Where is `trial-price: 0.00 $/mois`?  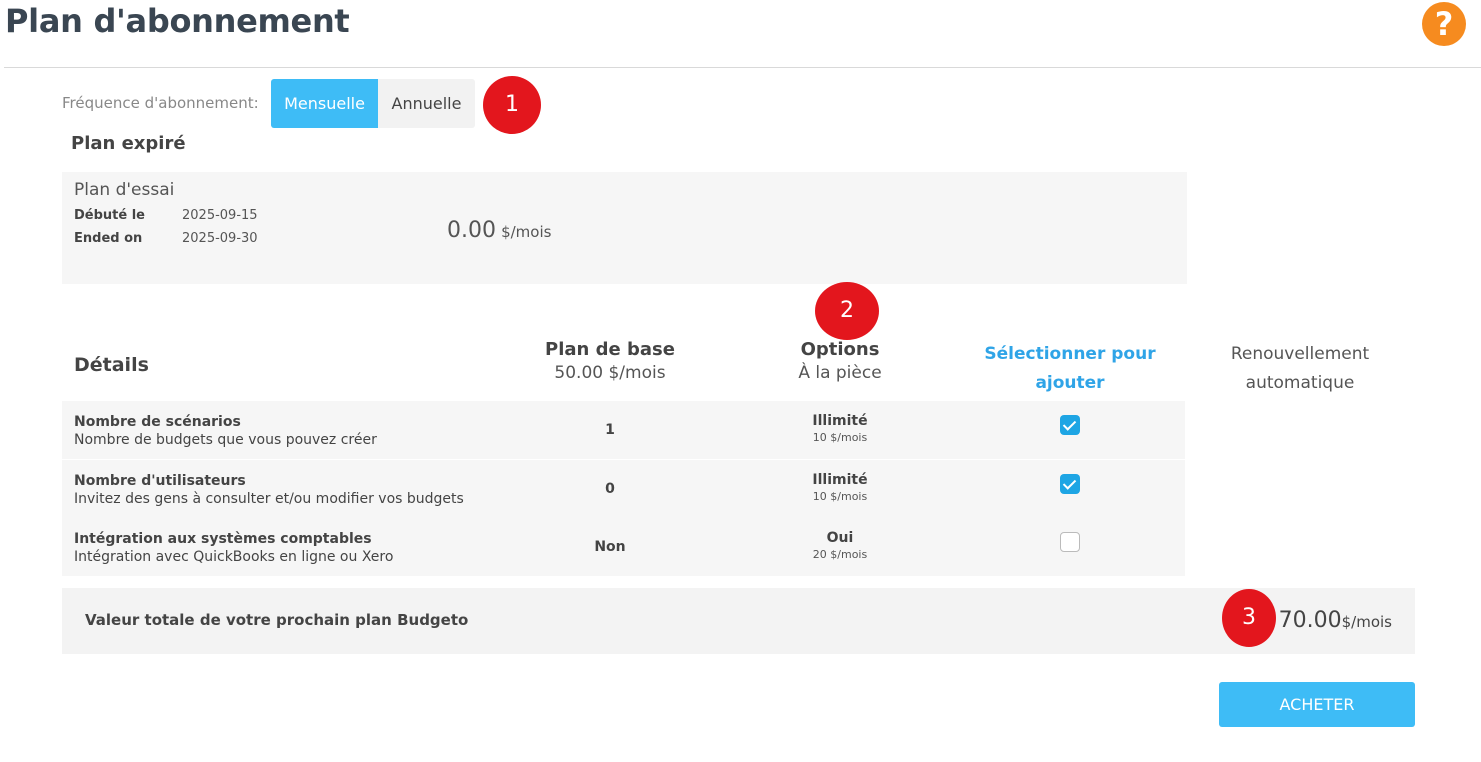
trial-price: 0.00 $/mois is located at coordinates (499, 230).